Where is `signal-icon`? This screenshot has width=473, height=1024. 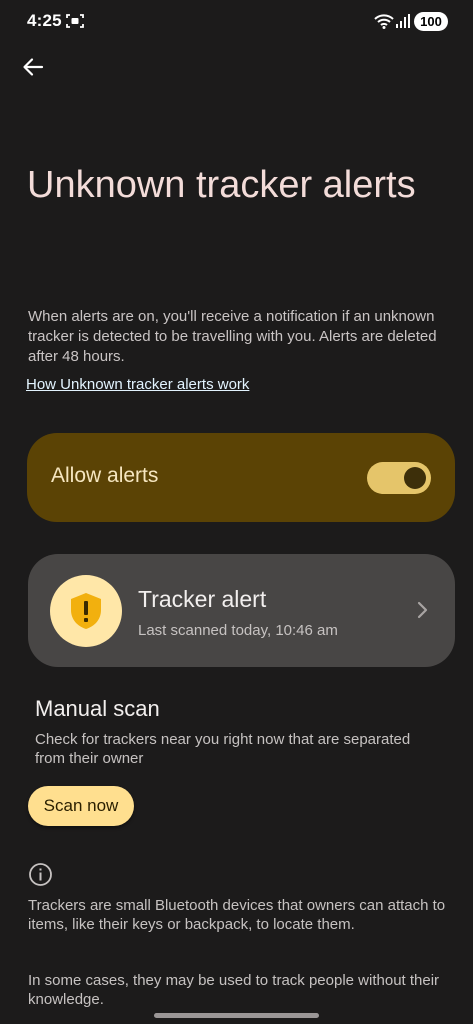 signal-icon is located at coordinates (403, 21).